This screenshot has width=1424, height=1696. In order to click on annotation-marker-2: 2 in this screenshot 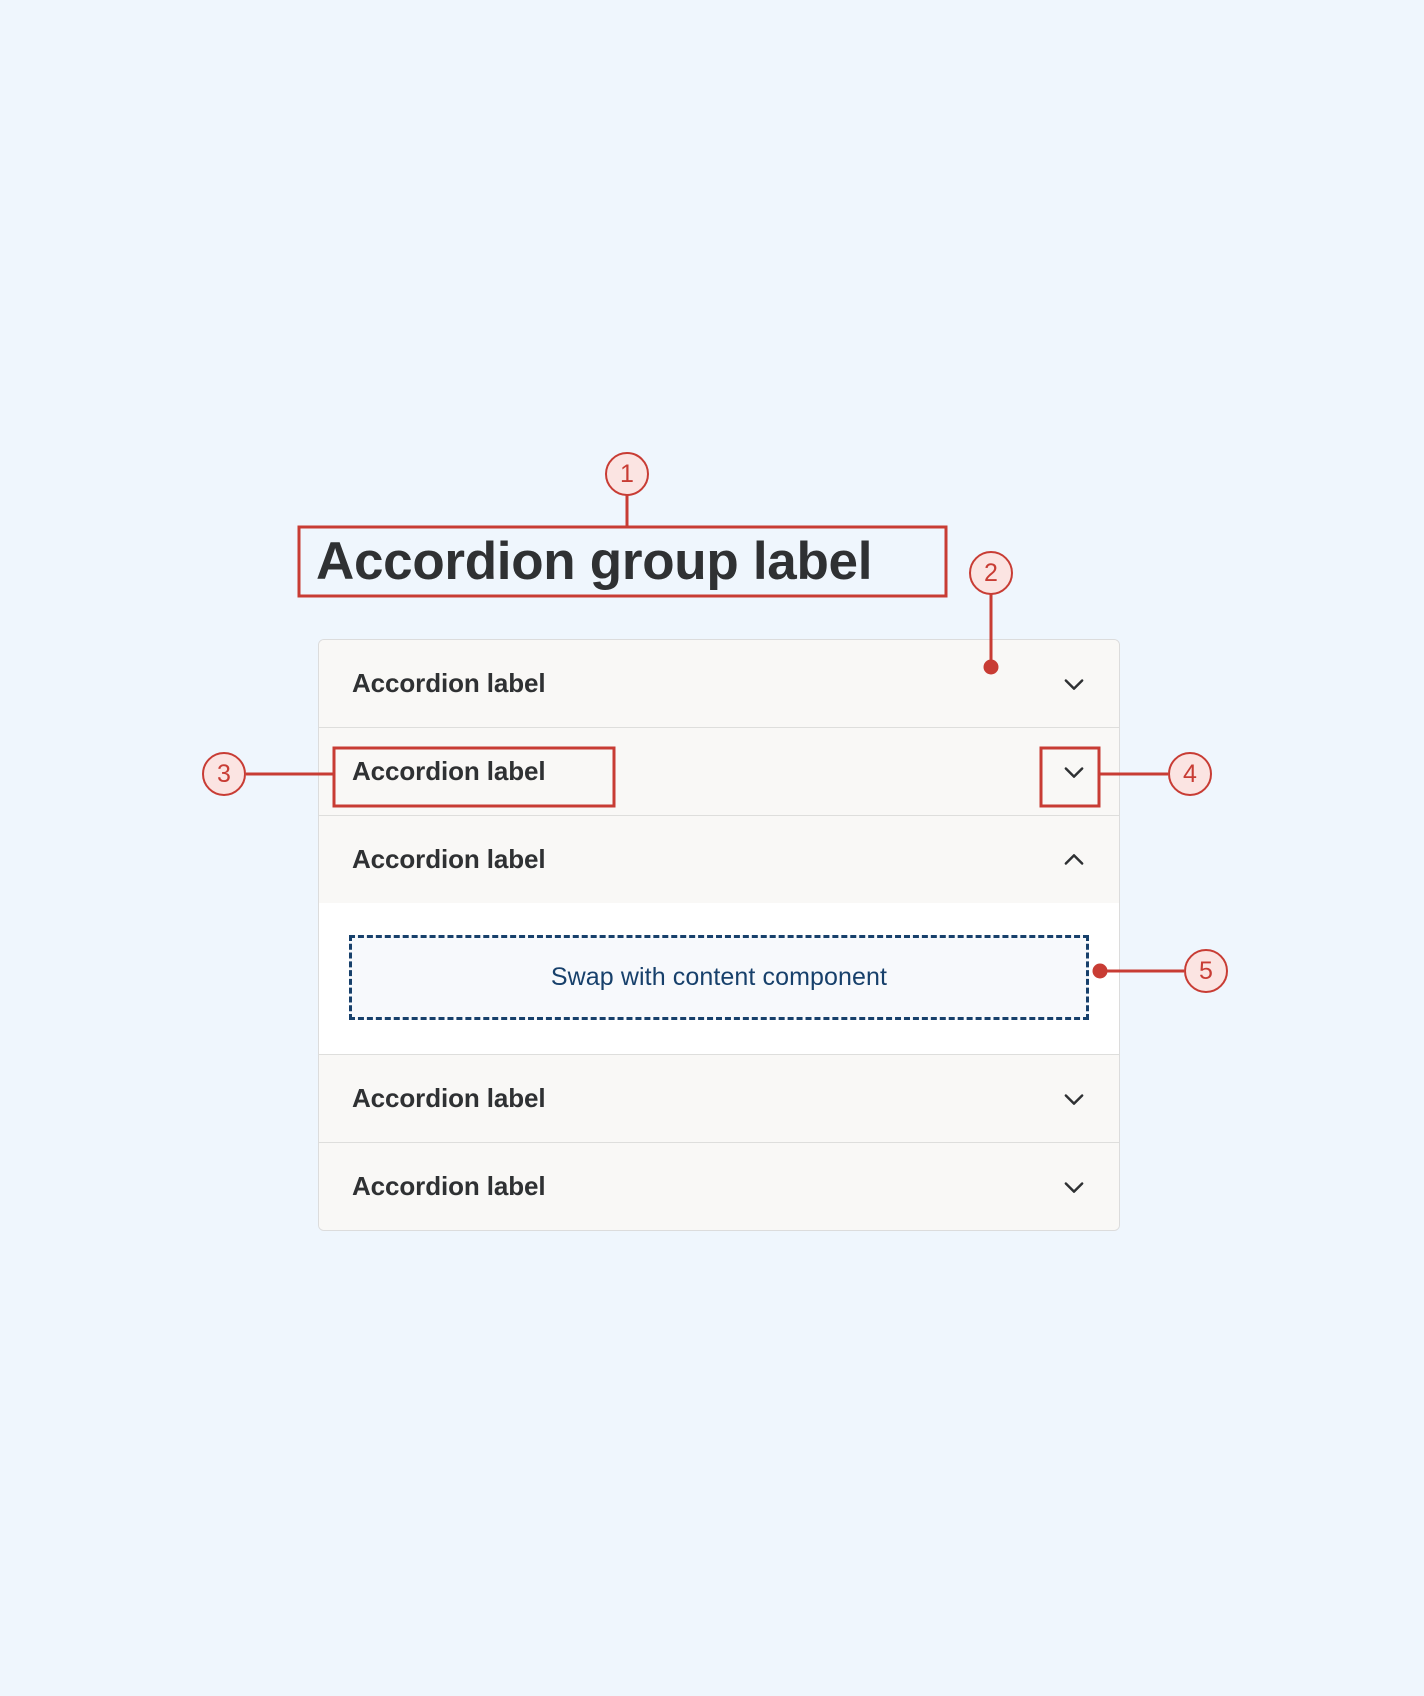, I will do `click(991, 573)`.